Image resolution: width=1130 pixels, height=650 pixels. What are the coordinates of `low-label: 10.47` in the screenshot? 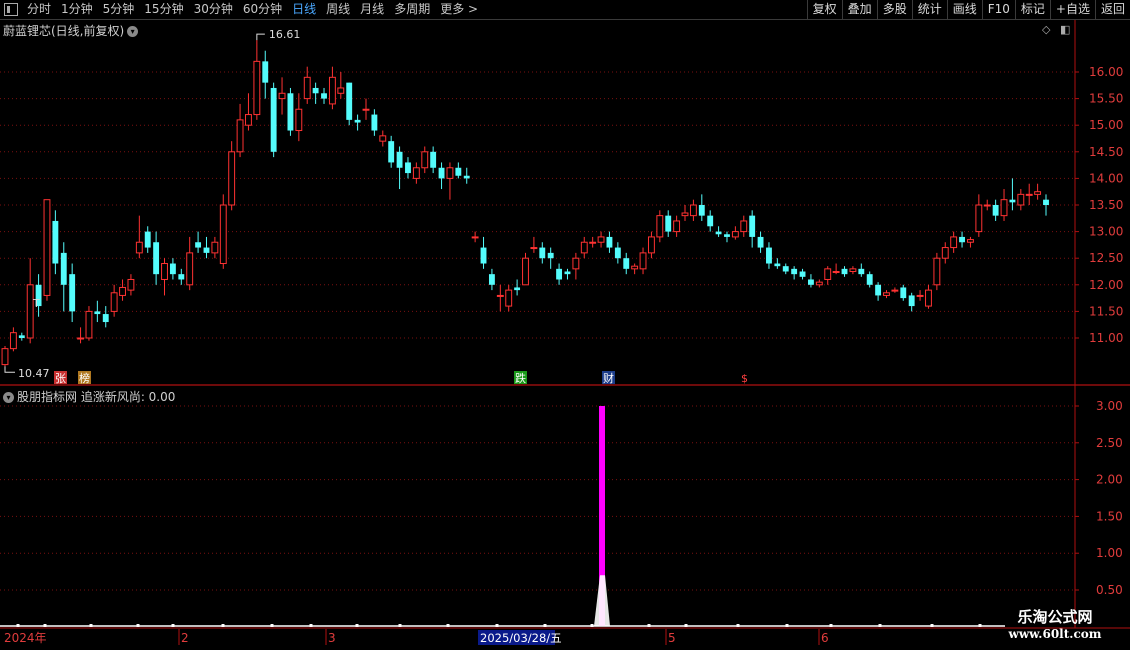 It's located at (34, 373).